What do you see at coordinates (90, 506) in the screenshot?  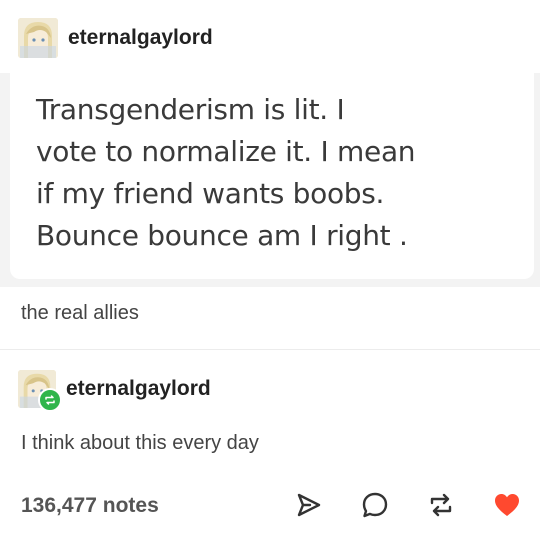 I see `notes-count: 136,477 notes` at bounding box center [90, 506].